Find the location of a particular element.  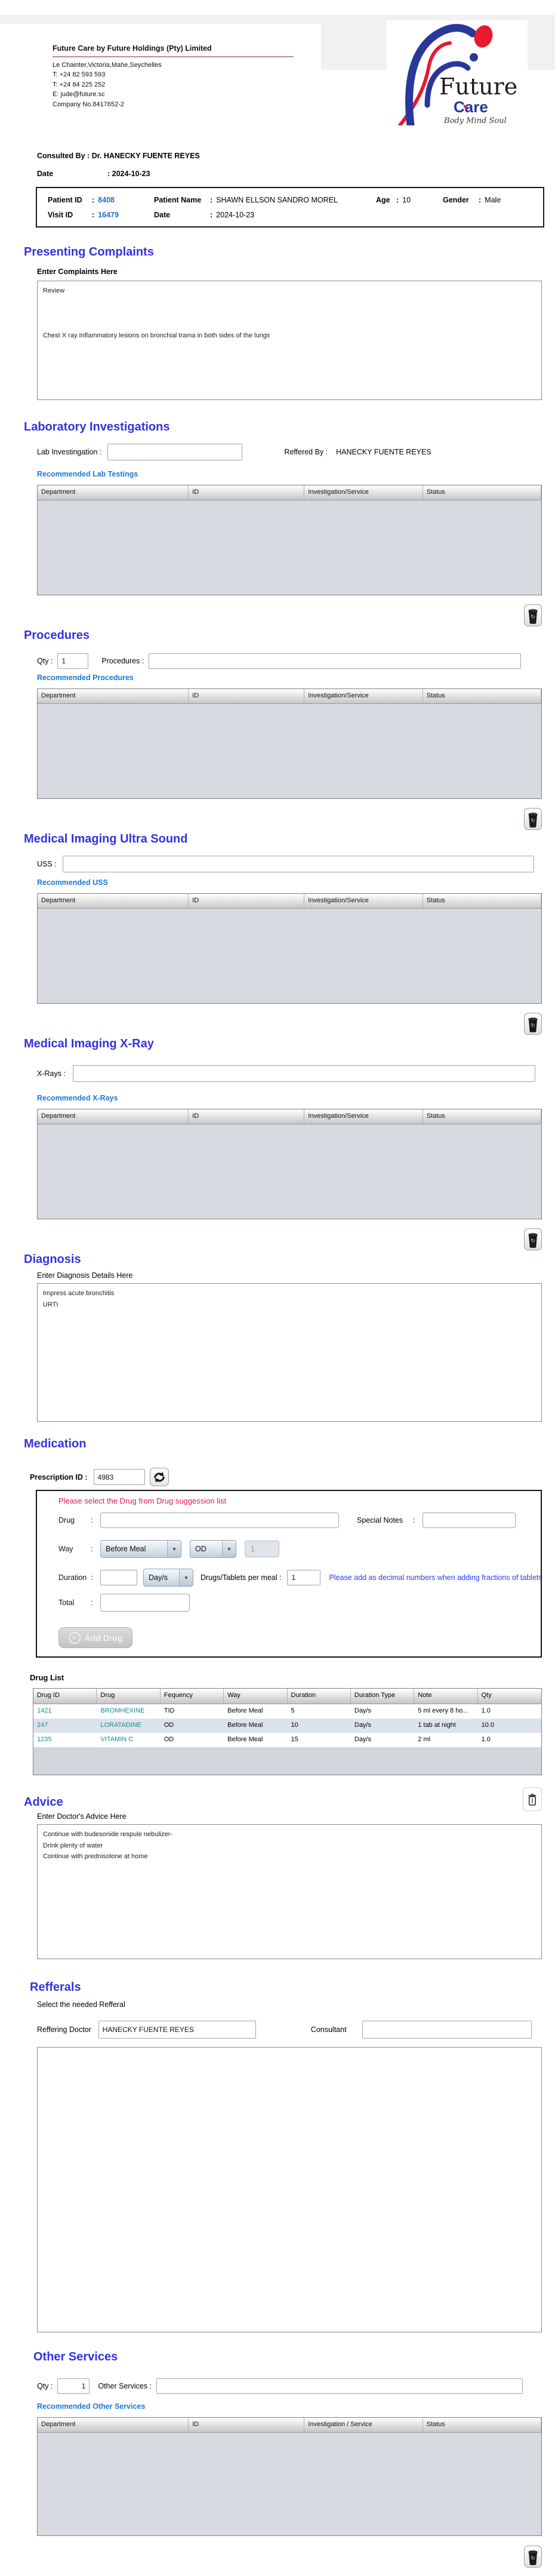

drug-name-cell: BROMHEXINE is located at coordinates (122, 1710).